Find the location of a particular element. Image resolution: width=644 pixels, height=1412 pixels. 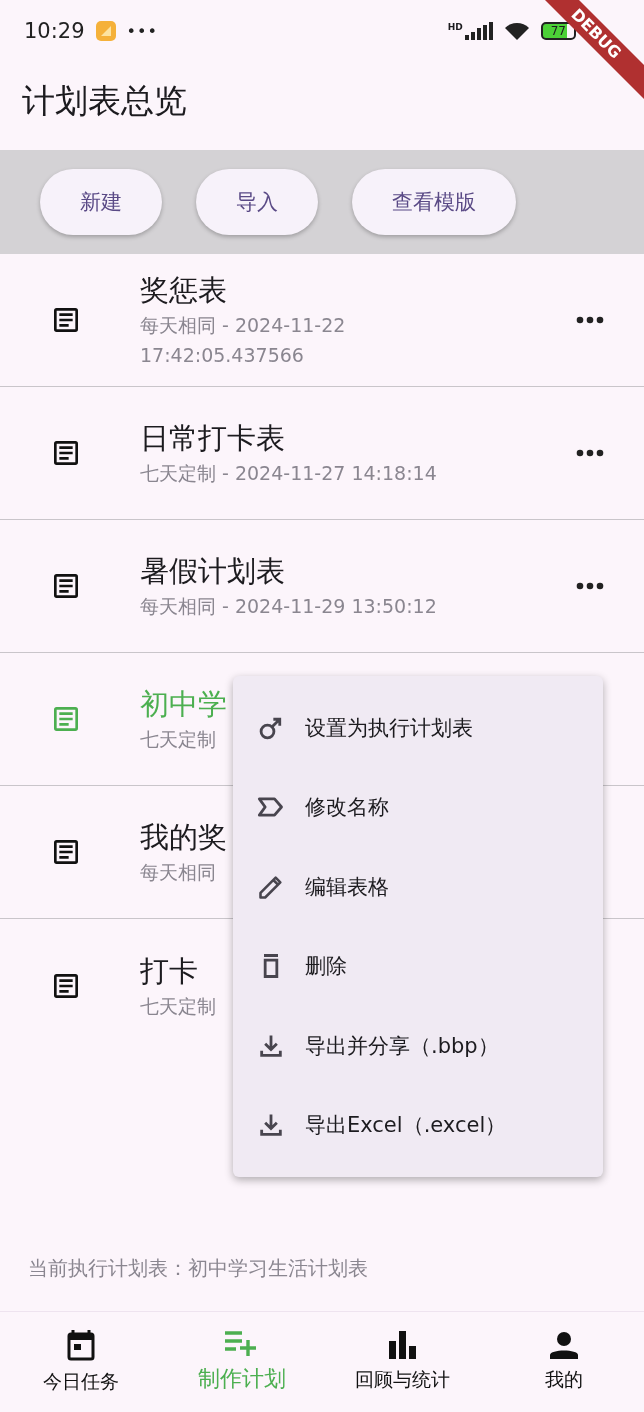

plan-details: 七天定制 - 2024-11-27 14:18:14 is located at coordinates (288, 473).